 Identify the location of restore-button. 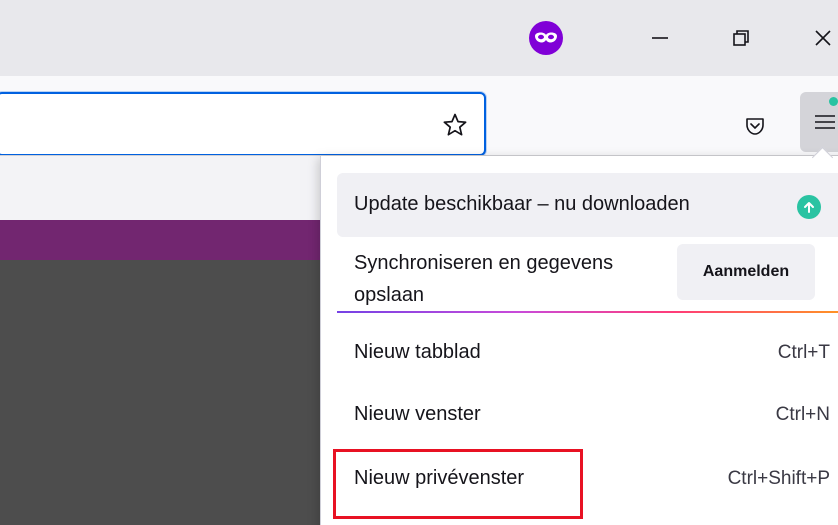
(741, 38).